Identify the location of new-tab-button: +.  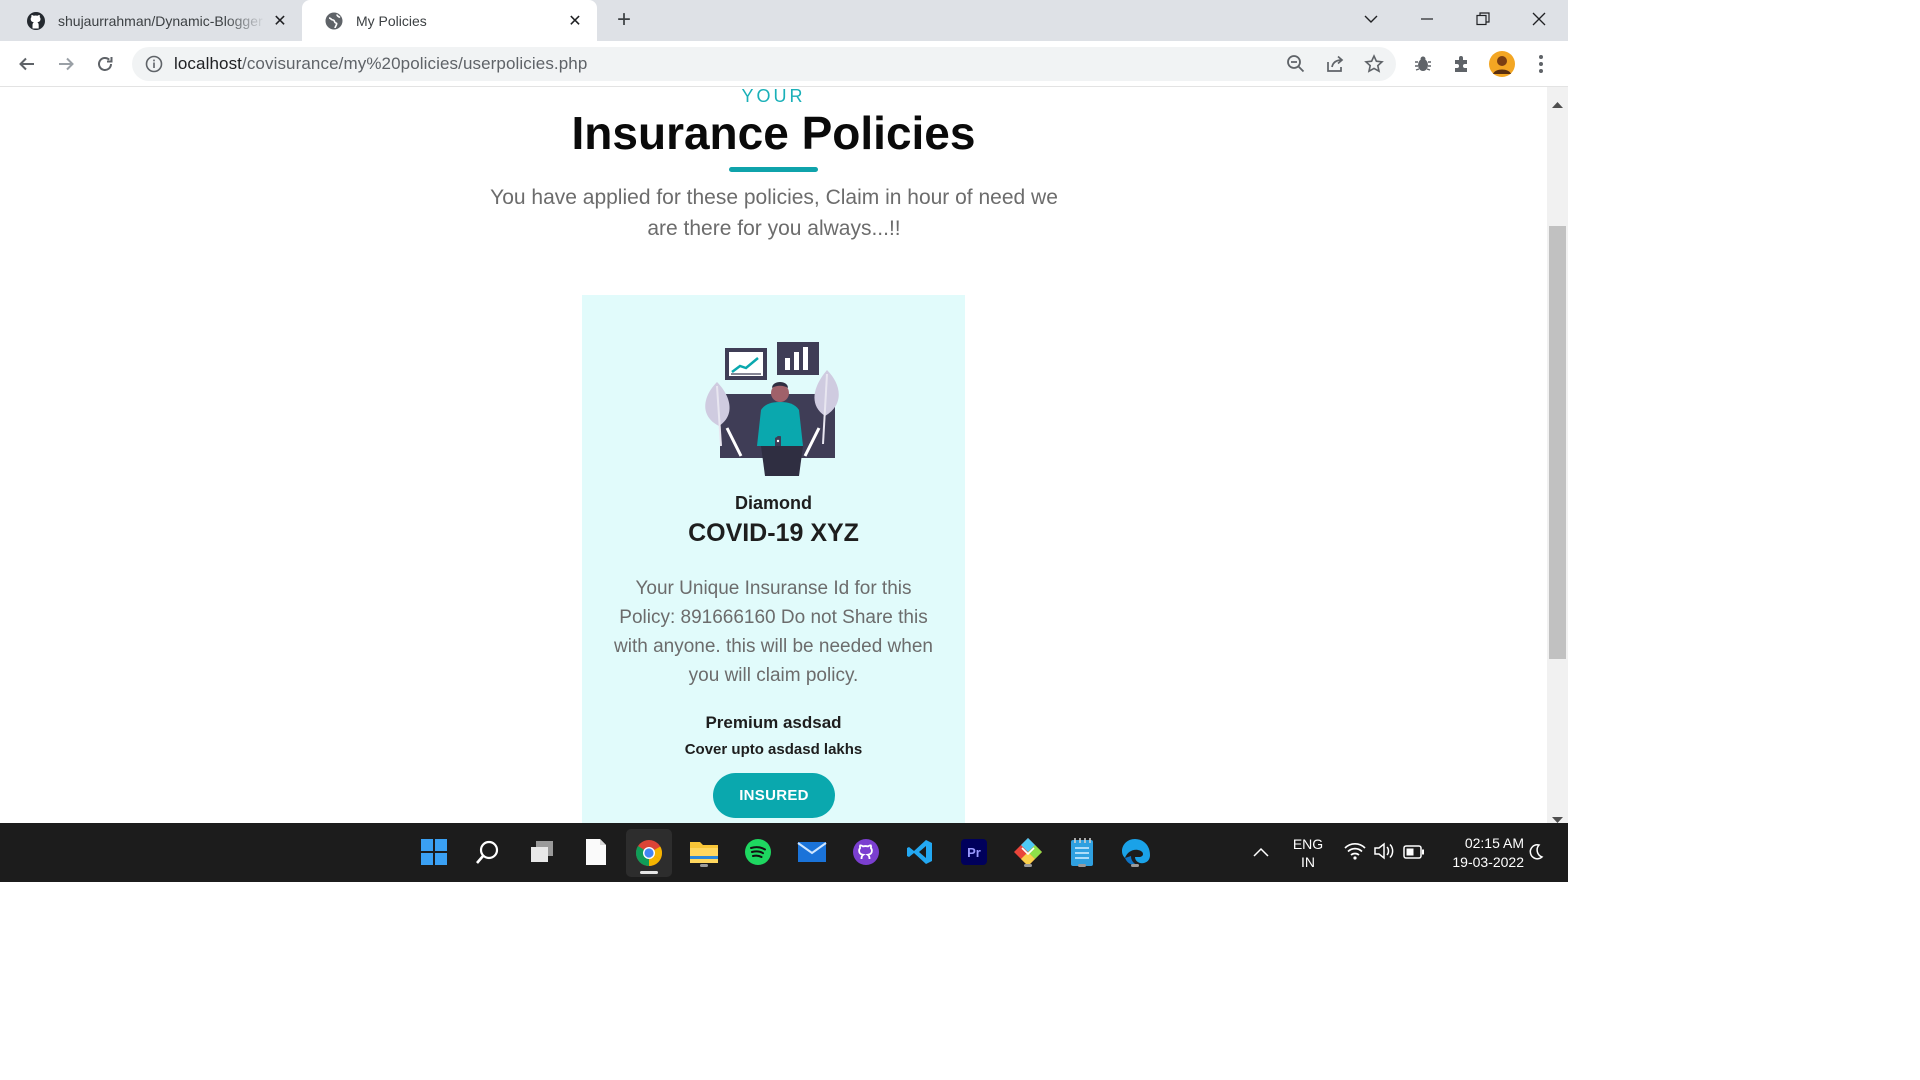
(624, 20).